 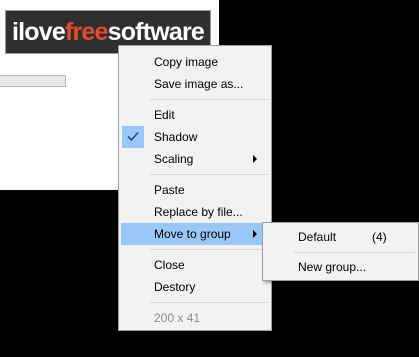 What do you see at coordinates (186, 62) in the screenshot?
I see `menu-item-label: Copy image` at bounding box center [186, 62].